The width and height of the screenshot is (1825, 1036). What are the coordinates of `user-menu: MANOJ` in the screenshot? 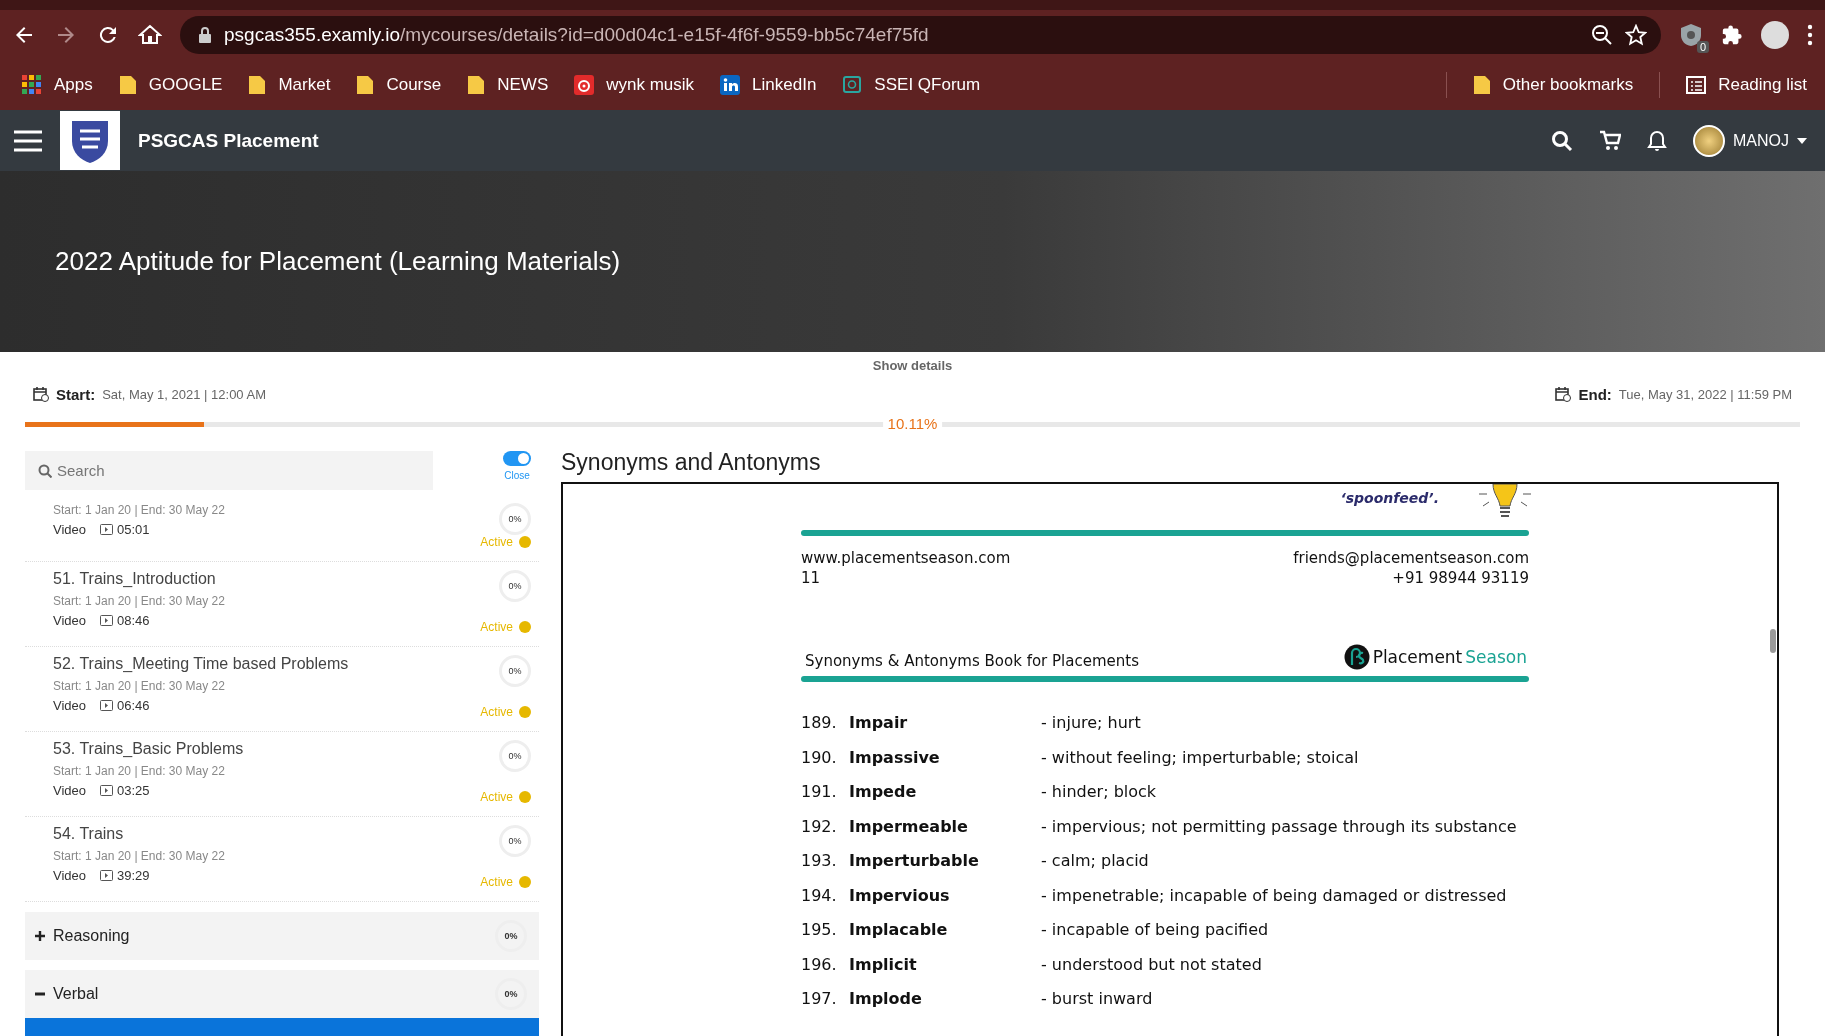 It's located at (1750, 140).